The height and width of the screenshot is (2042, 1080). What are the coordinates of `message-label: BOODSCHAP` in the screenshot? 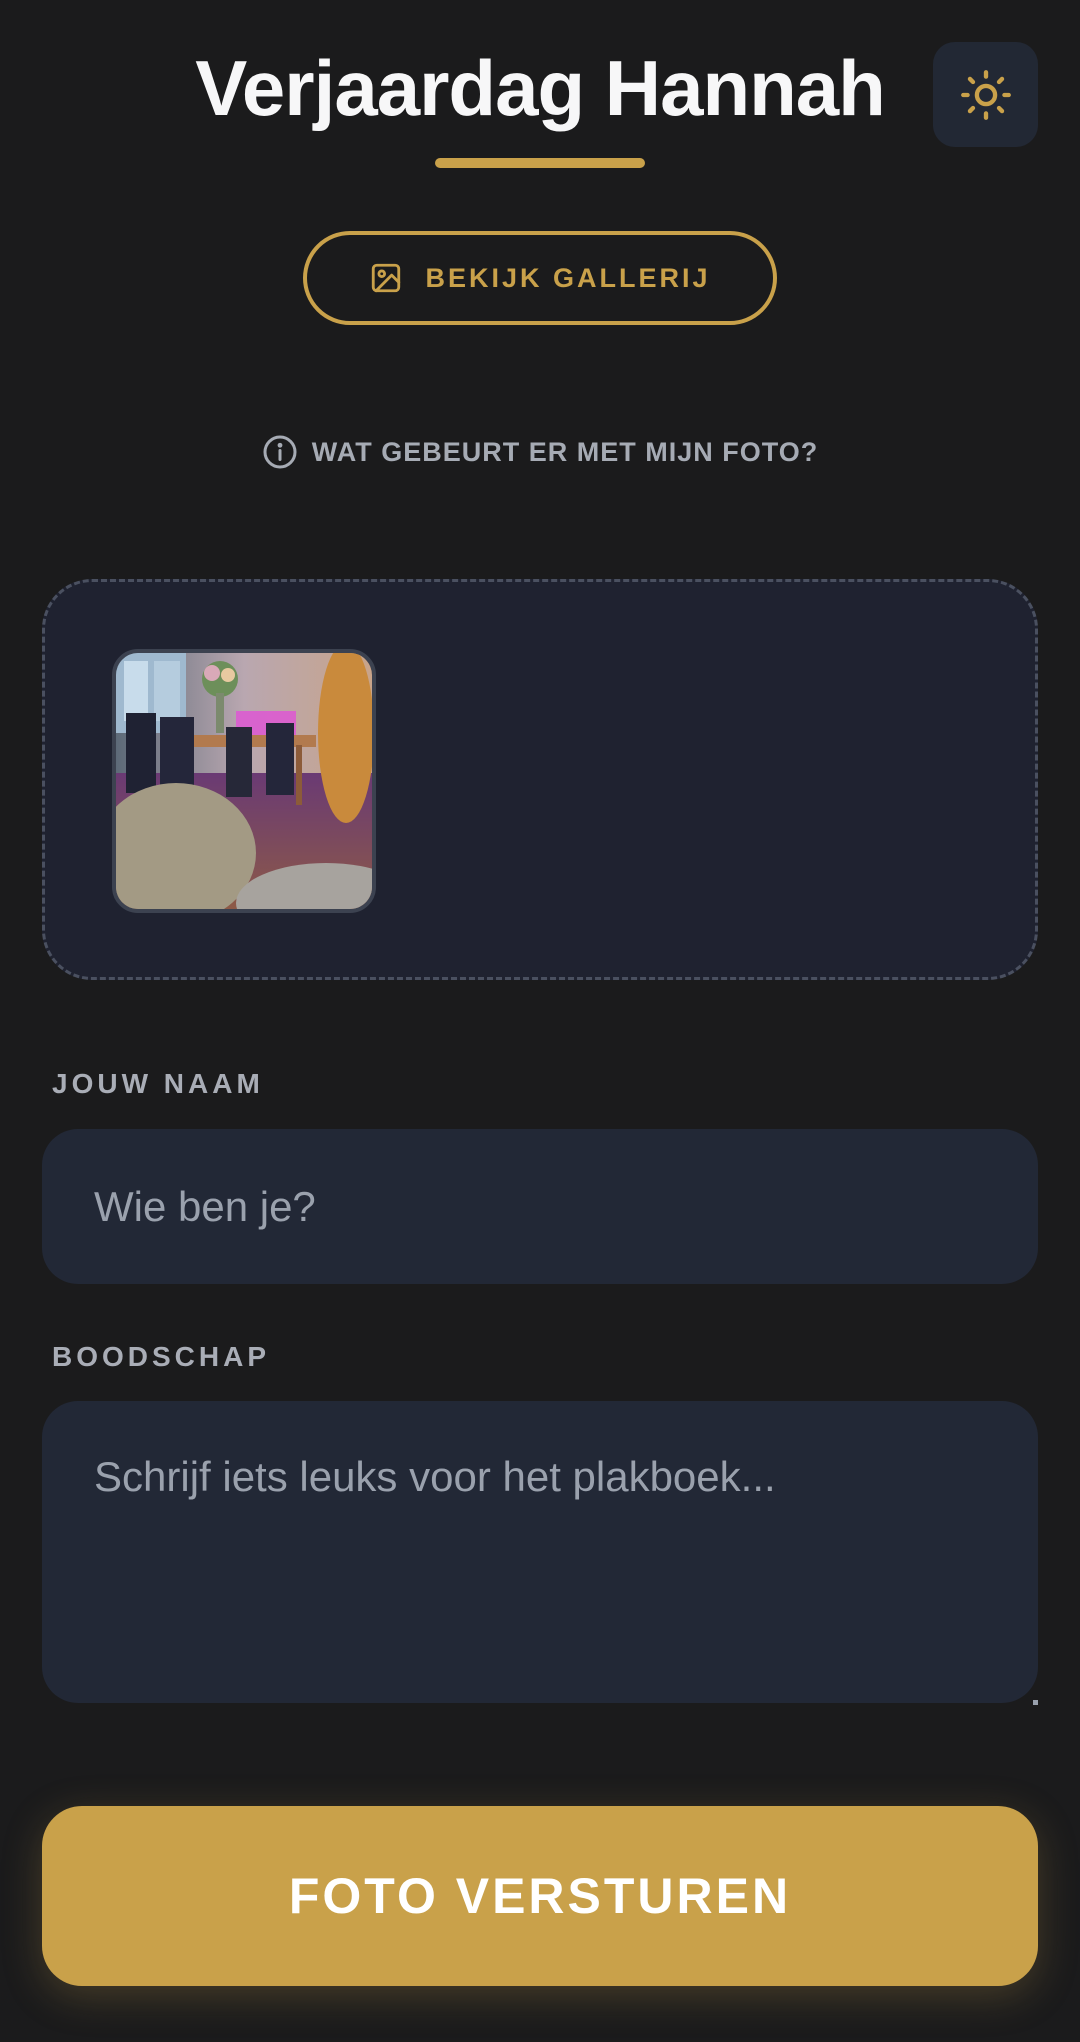 It's located at (161, 1356).